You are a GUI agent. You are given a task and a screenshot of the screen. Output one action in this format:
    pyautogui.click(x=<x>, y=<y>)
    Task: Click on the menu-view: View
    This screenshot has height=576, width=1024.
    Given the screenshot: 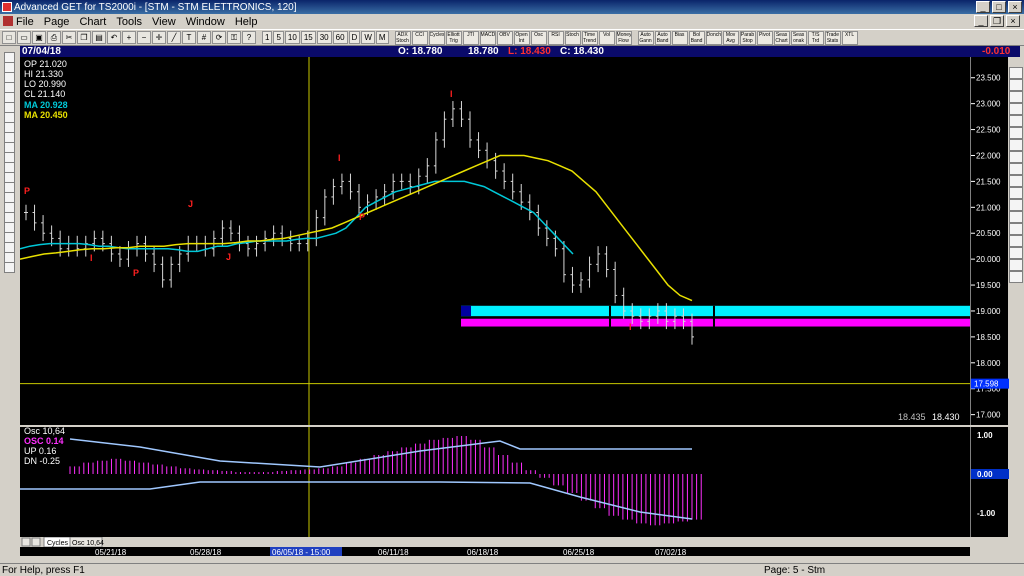 What is the action you would take?
    pyautogui.click(x=164, y=22)
    